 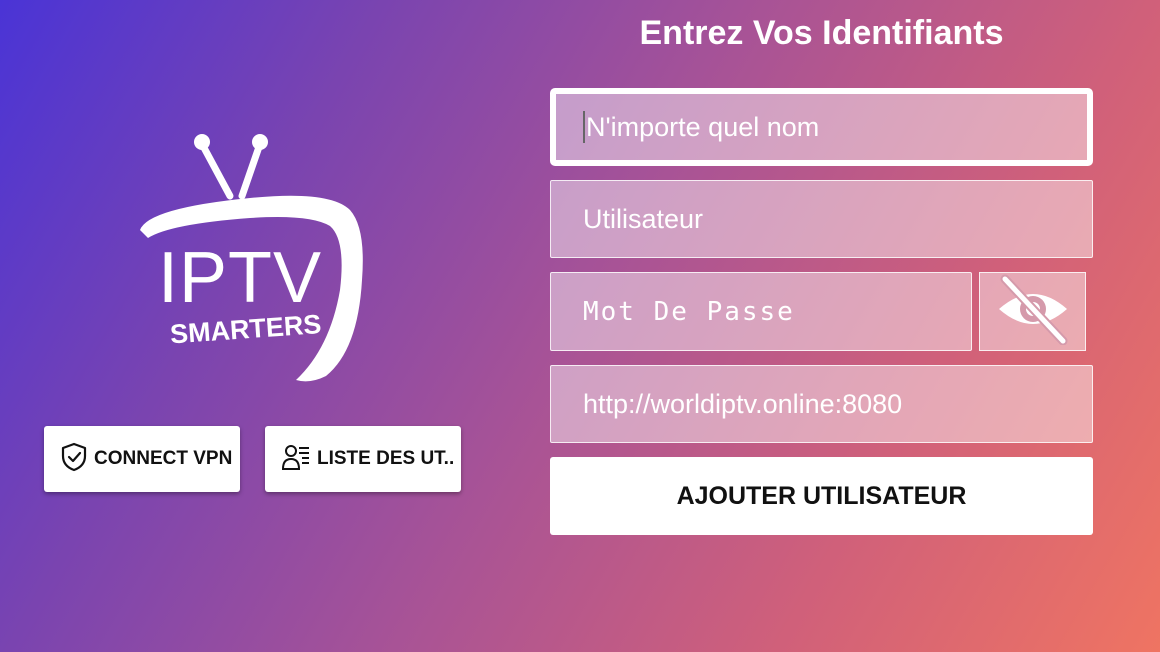 I want to click on eye-off-icon, so click(x=1033, y=311).